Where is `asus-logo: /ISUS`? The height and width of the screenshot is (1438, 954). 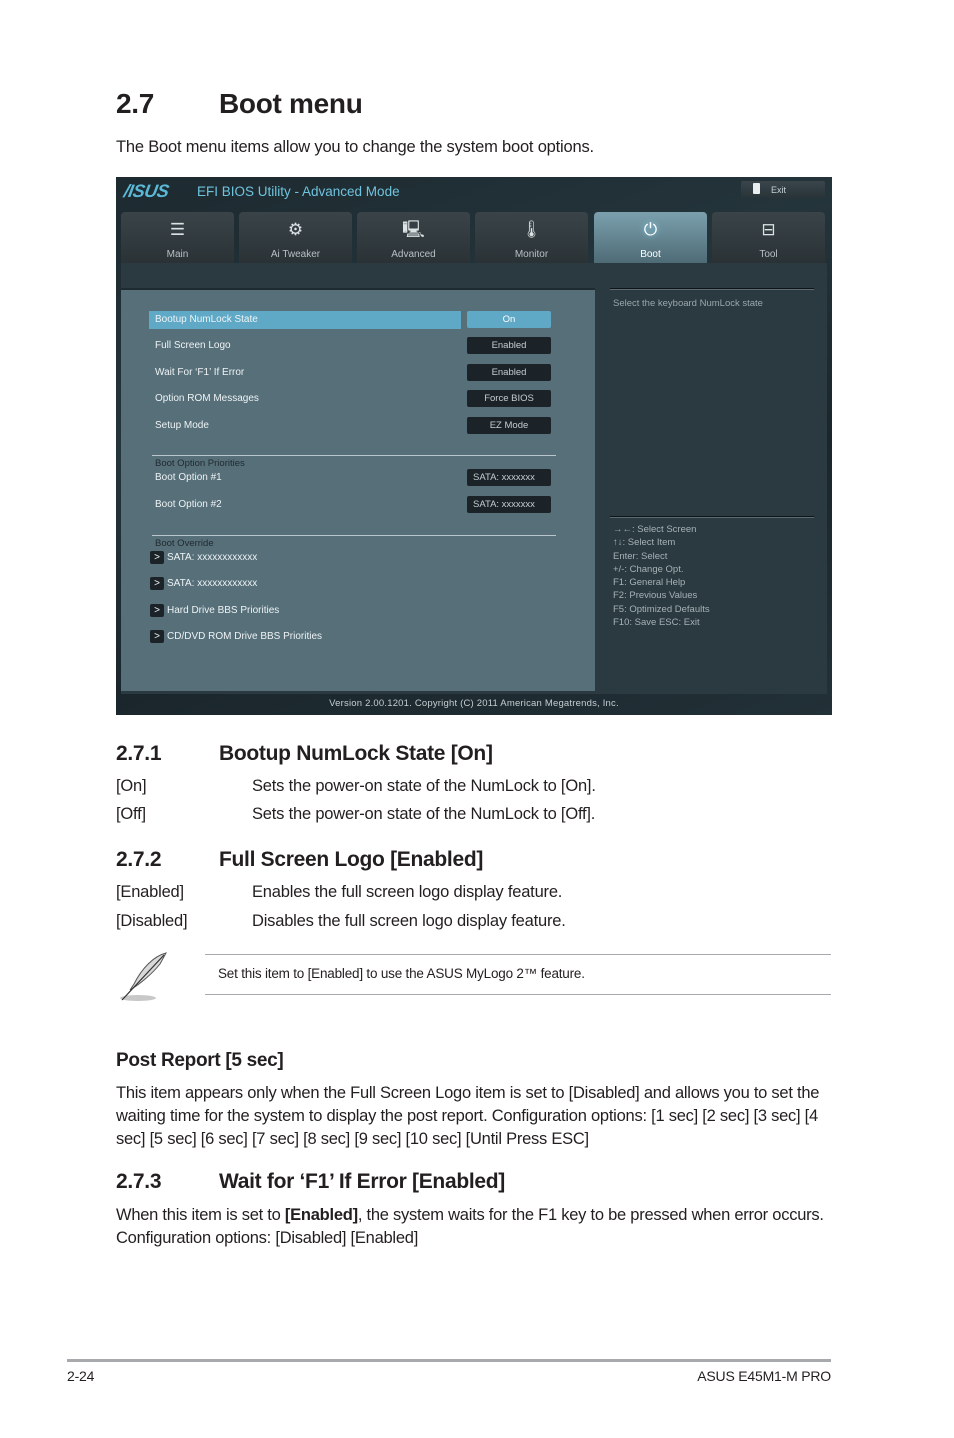
asus-logo: /ISUS is located at coordinates (146, 191).